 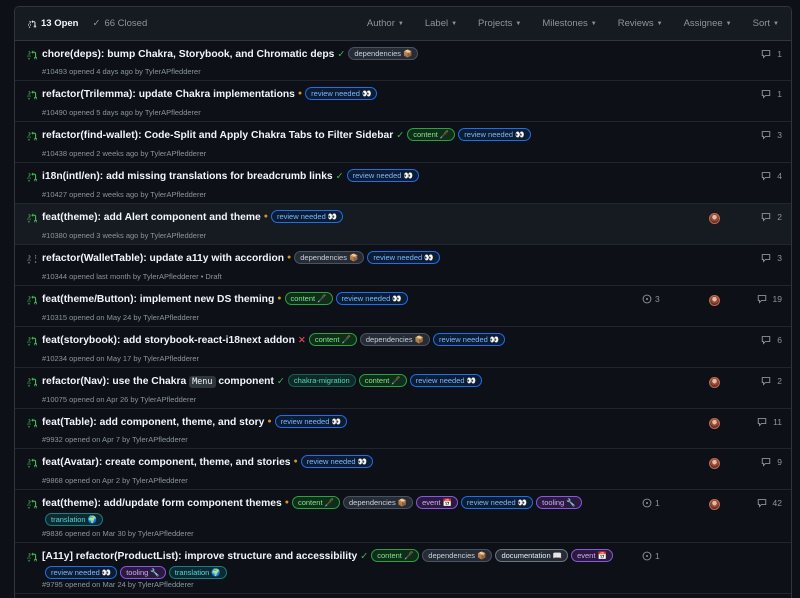 I want to click on comments-link: 19, so click(x=769, y=299).